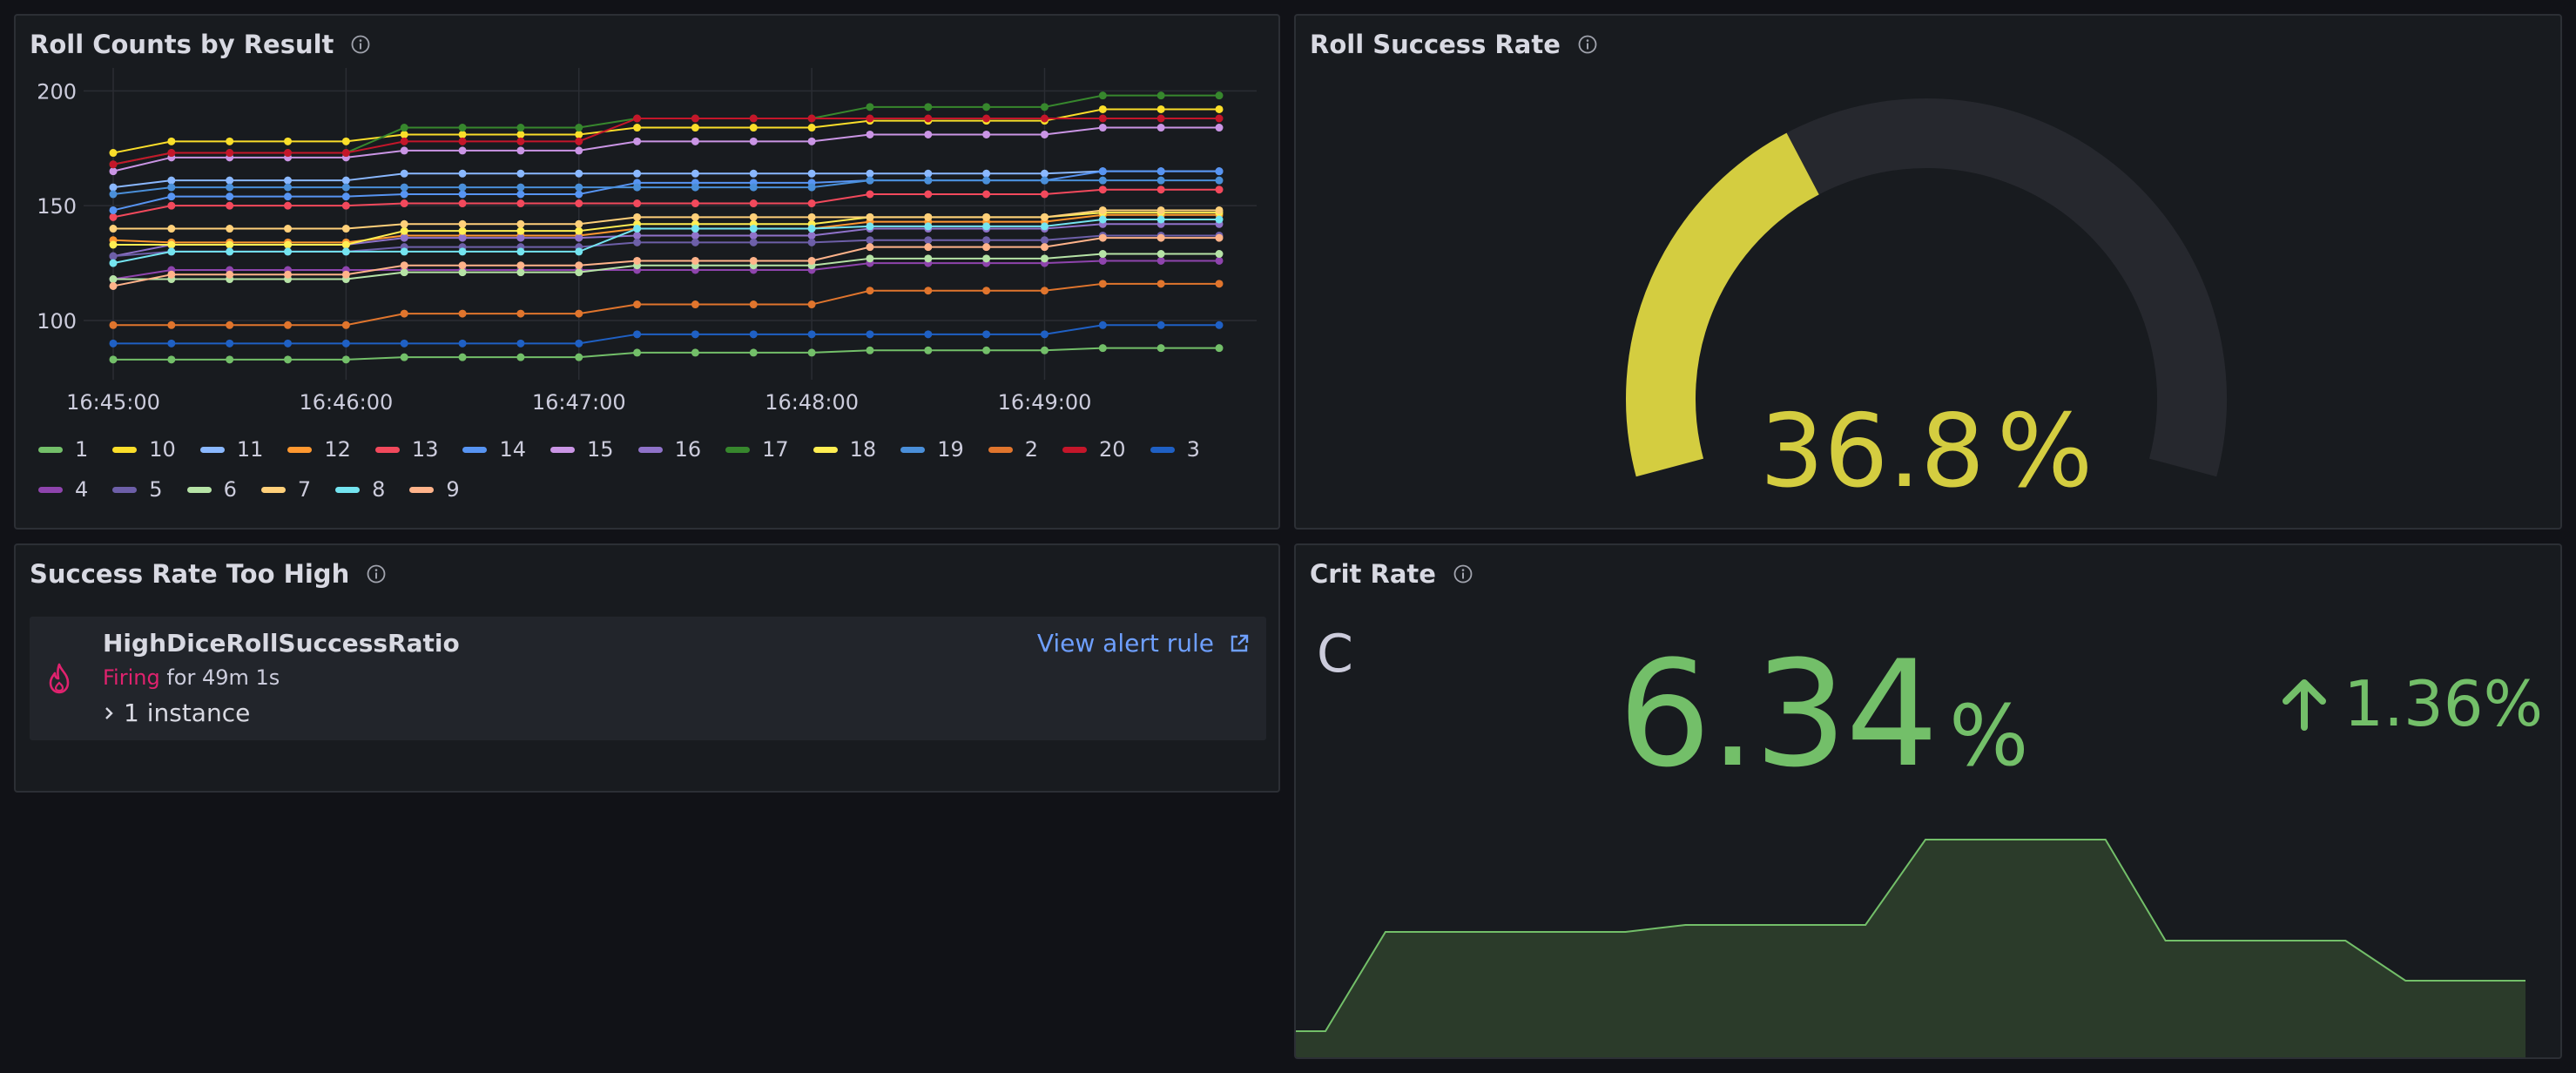  What do you see at coordinates (1112, 449) in the screenshot?
I see `legend-label: 20` at bounding box center [1112, 449].